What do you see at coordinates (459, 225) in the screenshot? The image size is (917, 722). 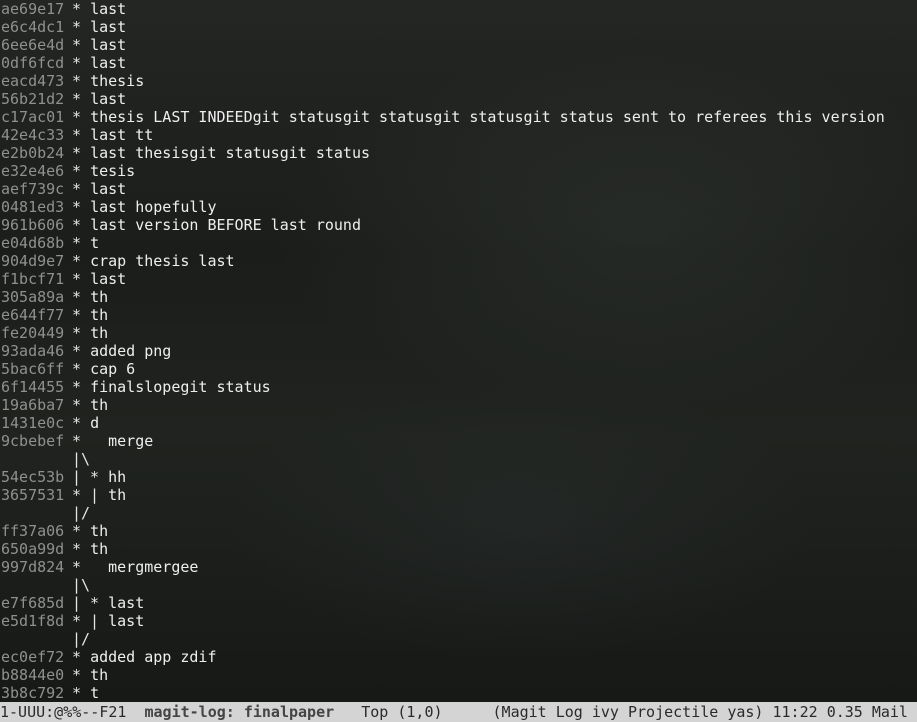 I see `commit-row: 961b606 * last version BEFORE last round` at bounding box center [459, 225].